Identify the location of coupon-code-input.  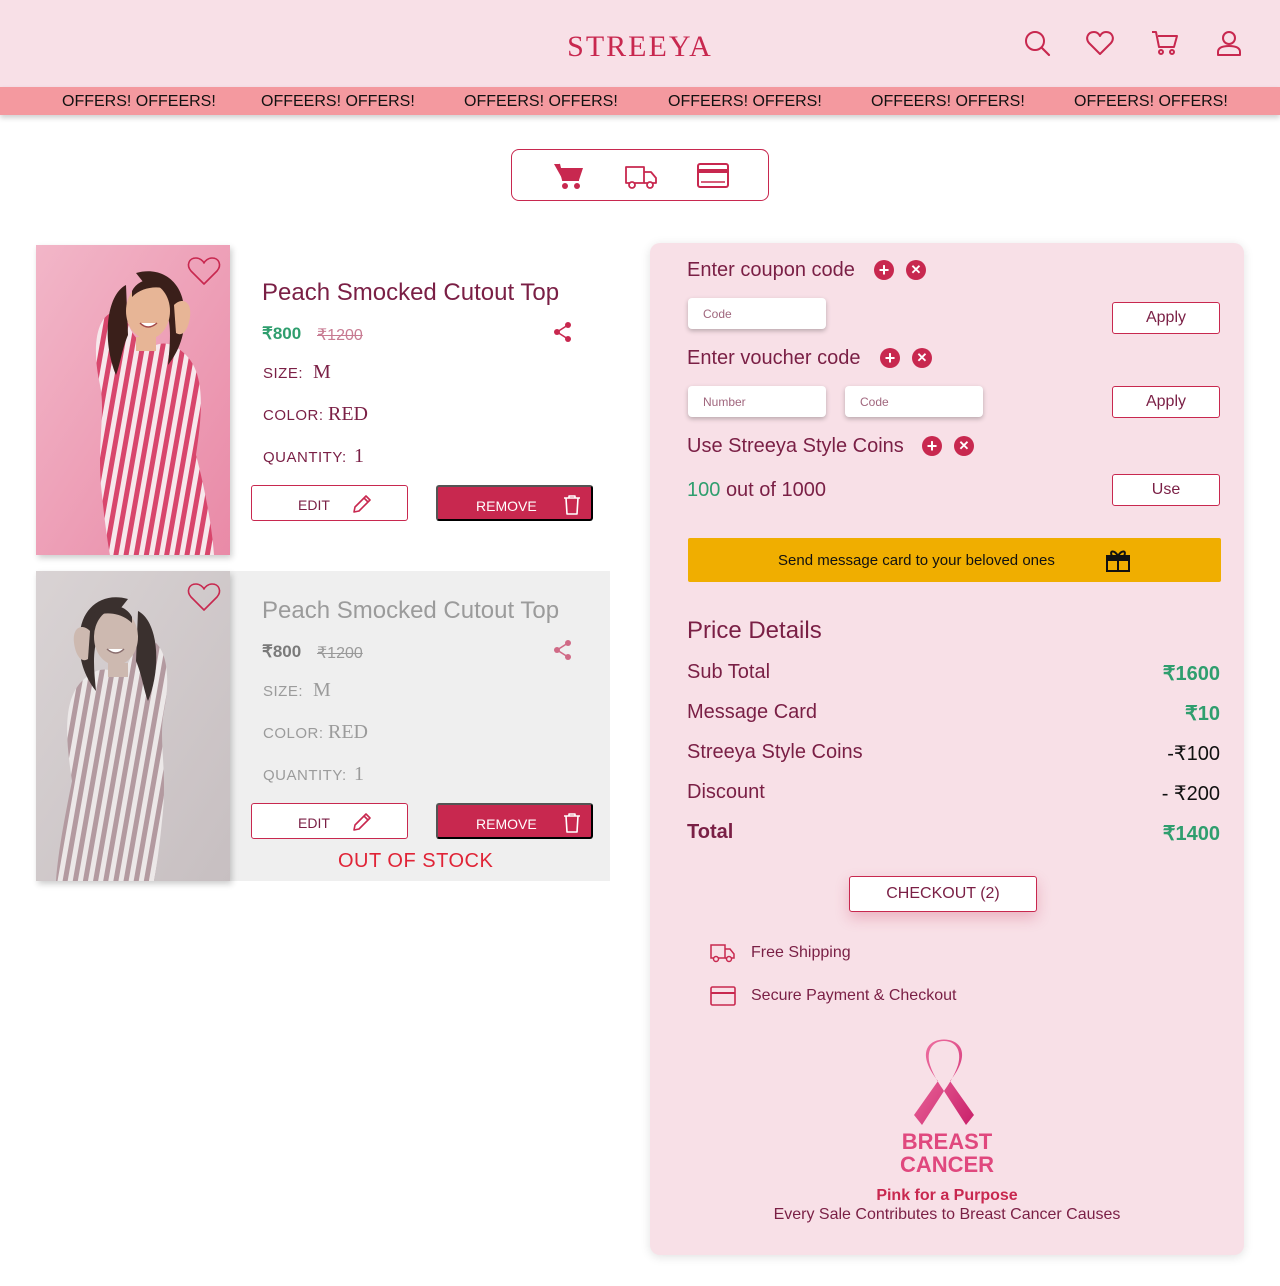
(757, 313).